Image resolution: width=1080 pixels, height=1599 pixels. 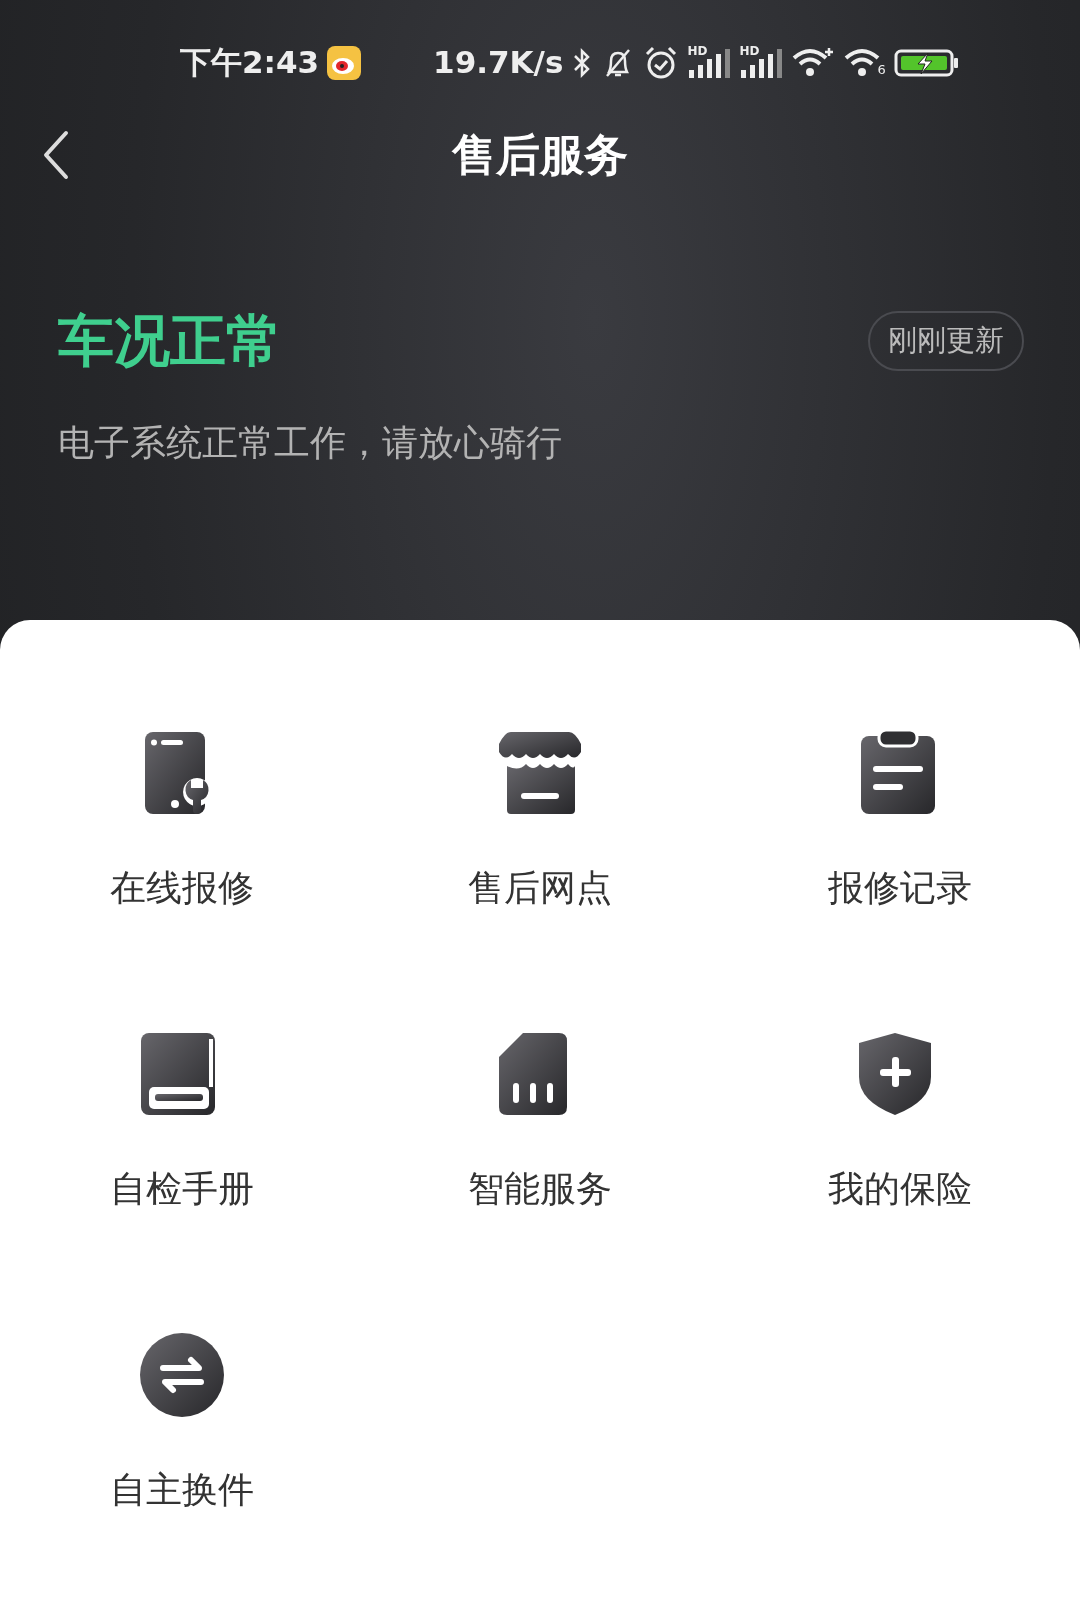 What do you see at coordinates (946, 341) in the screenshot?
I see `update-badge: 刚刚更新` at bounding box center [946, 341].